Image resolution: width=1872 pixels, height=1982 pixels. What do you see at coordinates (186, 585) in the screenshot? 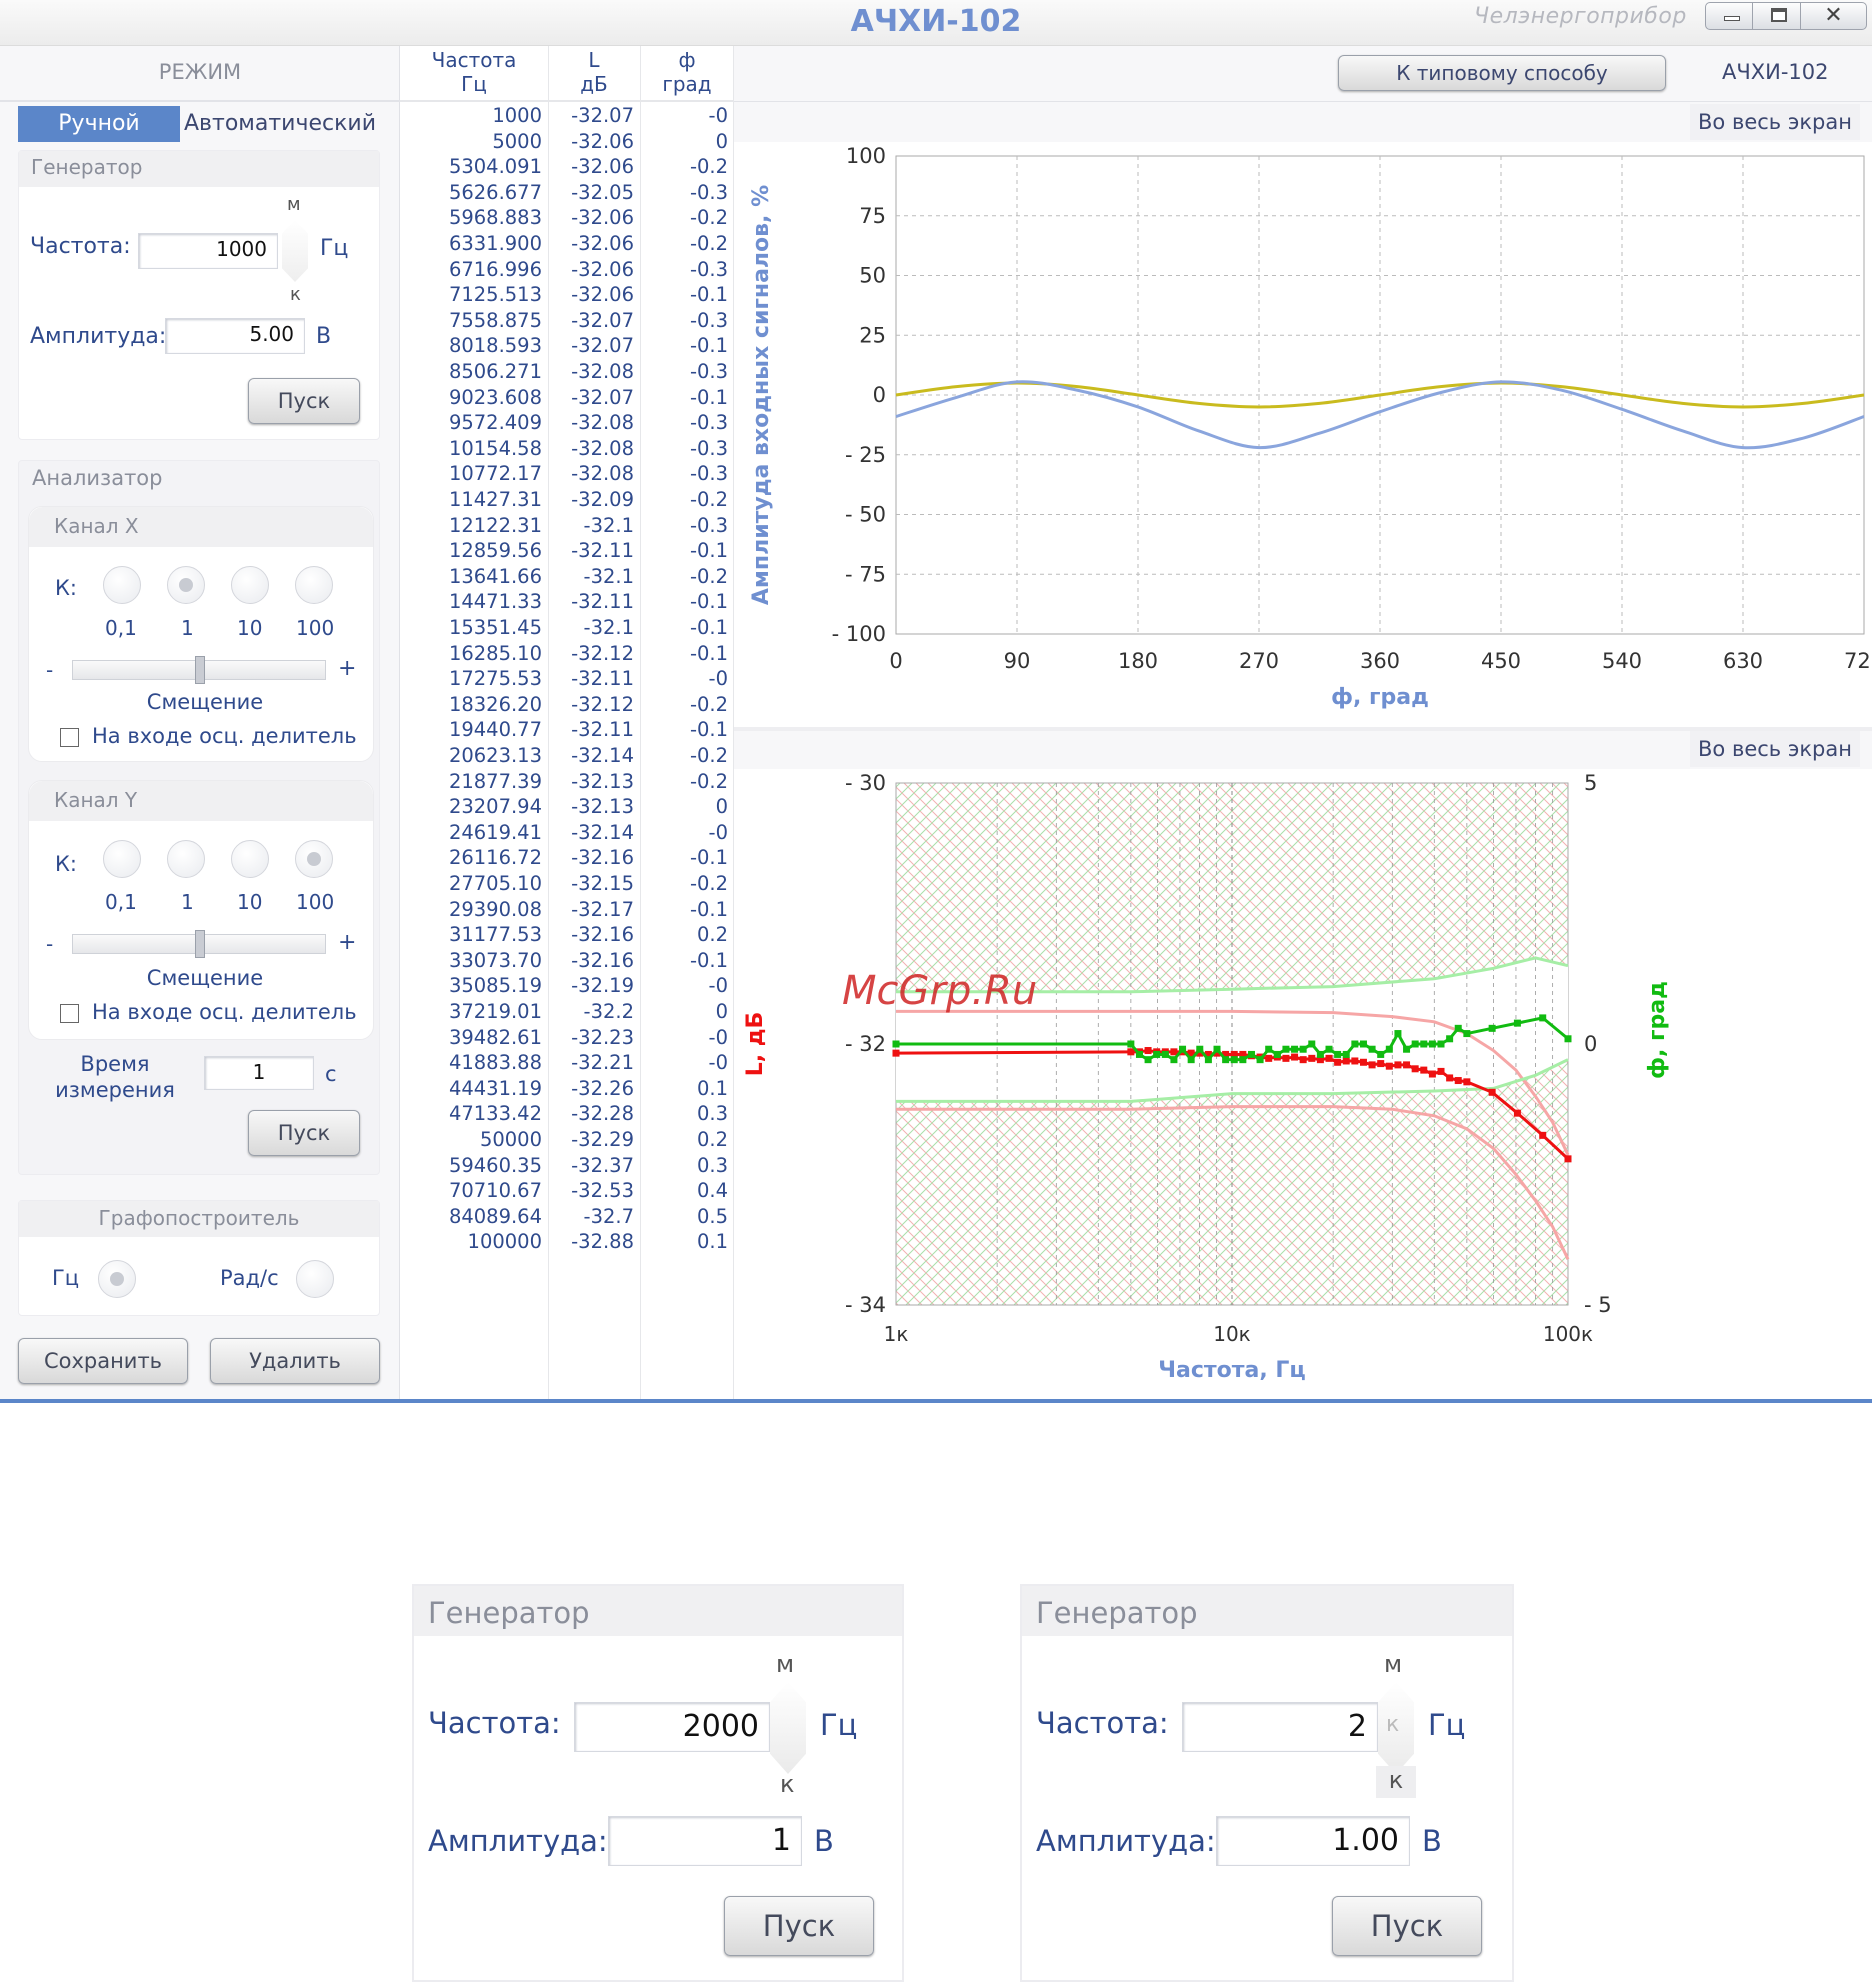
I see `channel-x-k-1-radio` at bounding box center [186, 585].